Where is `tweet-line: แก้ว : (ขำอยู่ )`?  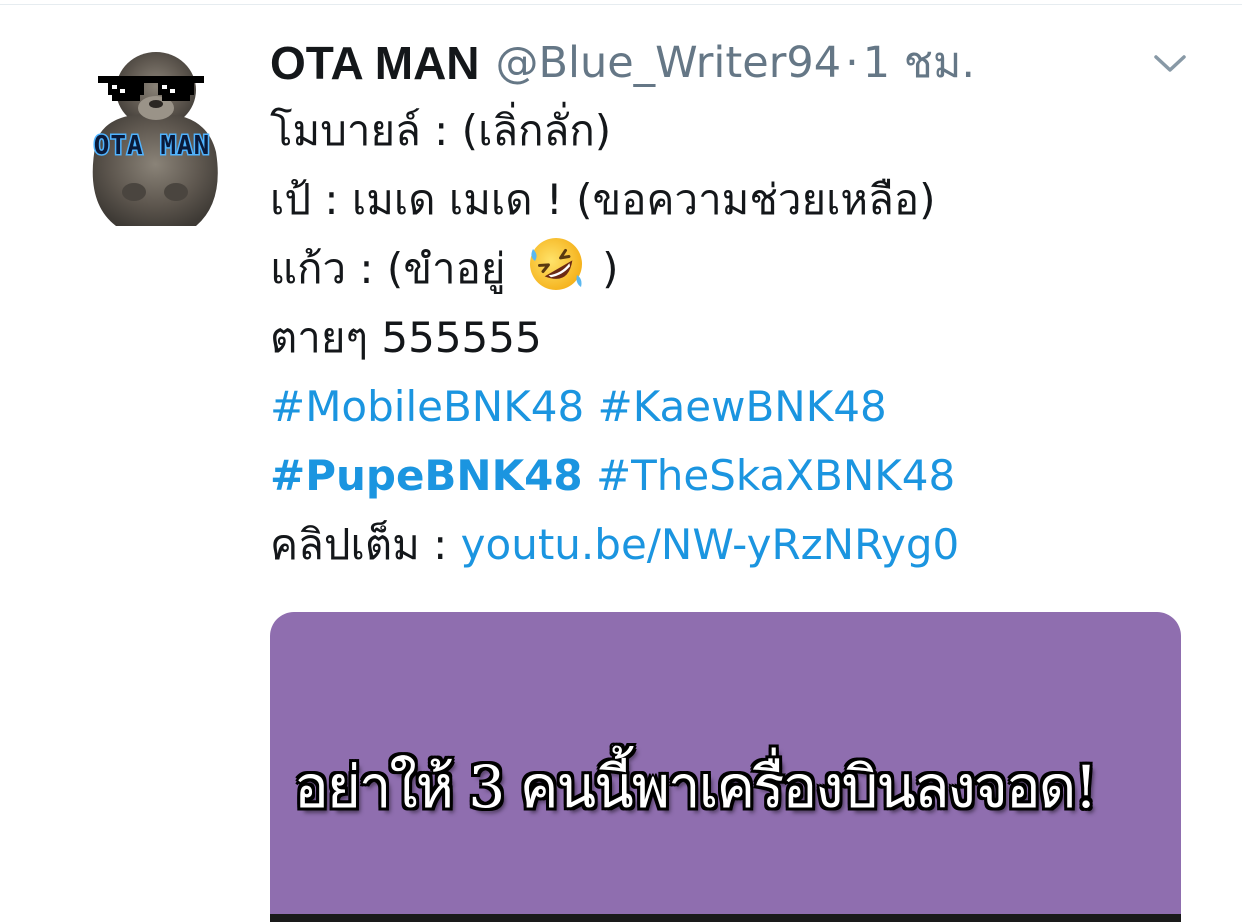
tweet-line: แก้ว : (ขำอยู่ ) is located at coordinates (735, 268).